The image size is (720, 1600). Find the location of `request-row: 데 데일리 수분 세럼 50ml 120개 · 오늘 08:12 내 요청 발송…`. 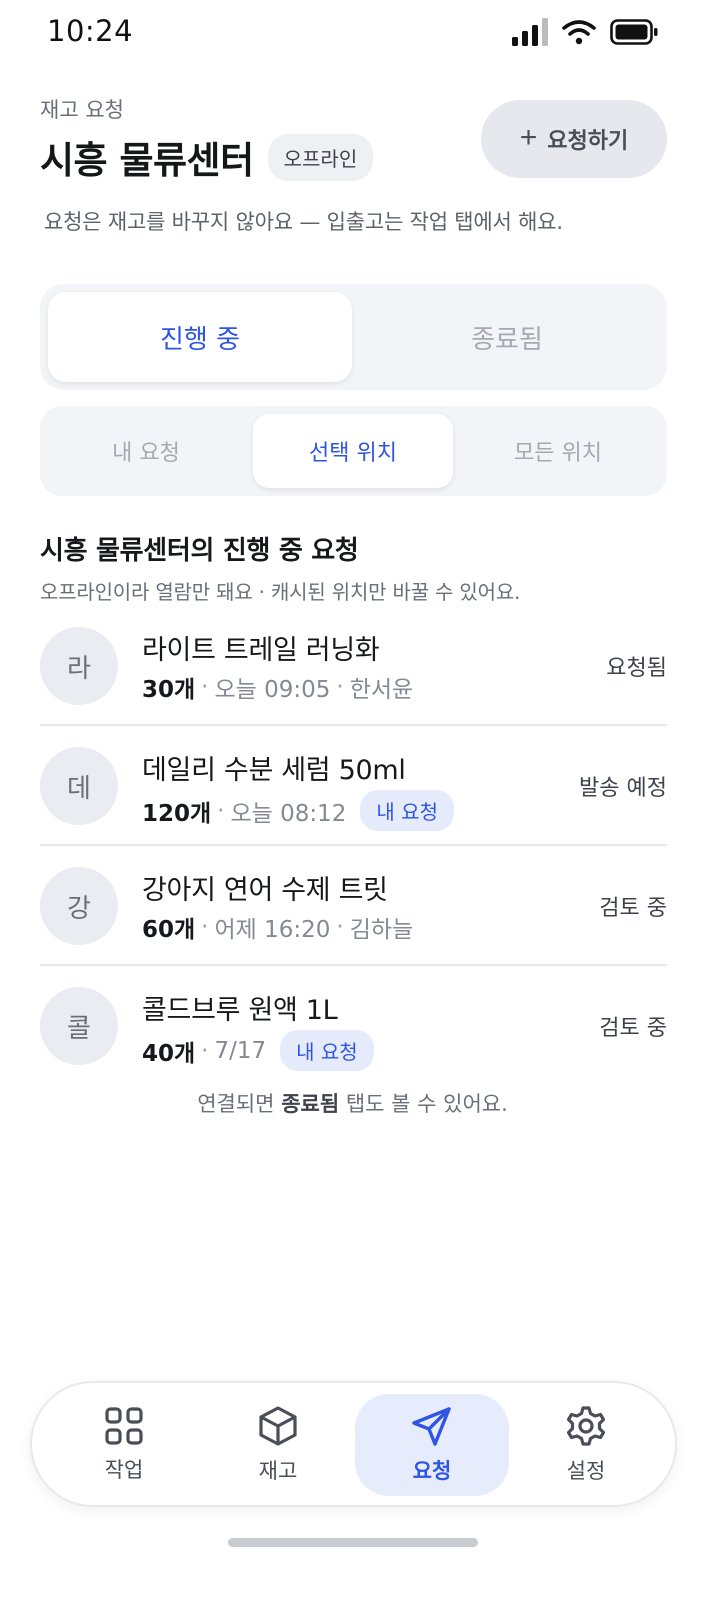

request-row: 데 데일리 수분 세럼 50ml 120개 · 오늘 08:12 내 요청 발송… is located at coordinates (353, 786).